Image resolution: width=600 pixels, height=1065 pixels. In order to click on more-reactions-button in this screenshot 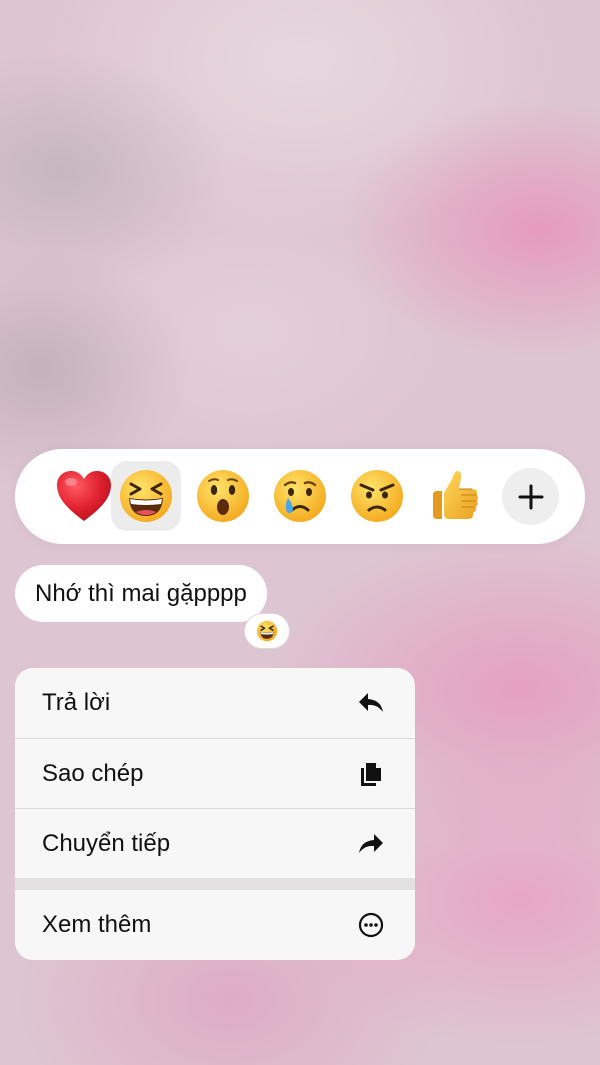, I will do `click(530, 496)`.